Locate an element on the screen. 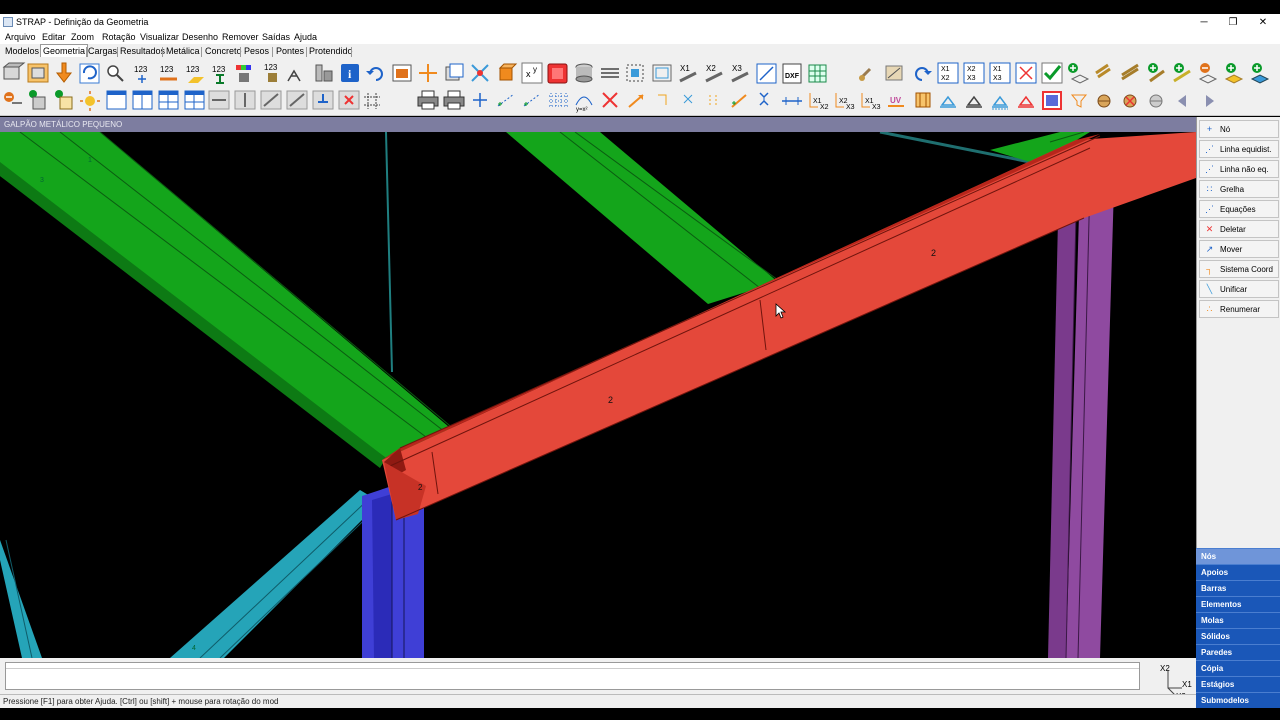 Image resolution: width=1280 pixels, height=720 pixels. minimize-button: ─ is located at coordinates (1204, 22).